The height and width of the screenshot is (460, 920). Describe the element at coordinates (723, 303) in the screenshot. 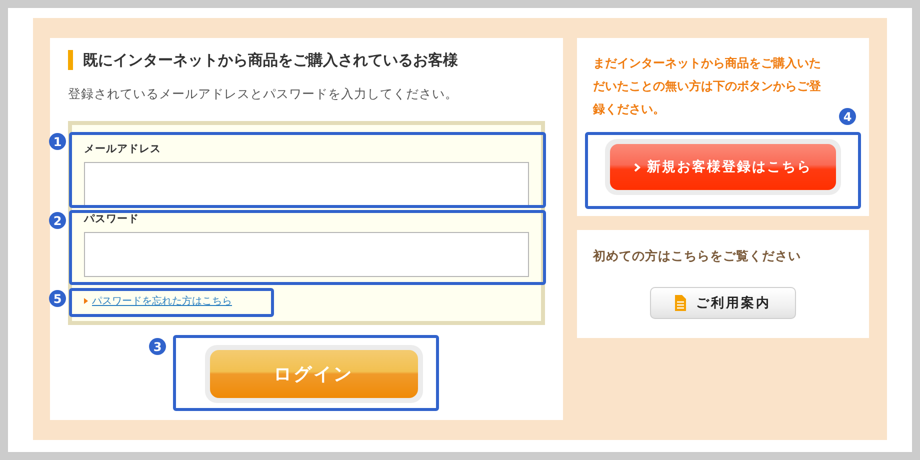

I see `guide-button: ご利用案内` at that location.